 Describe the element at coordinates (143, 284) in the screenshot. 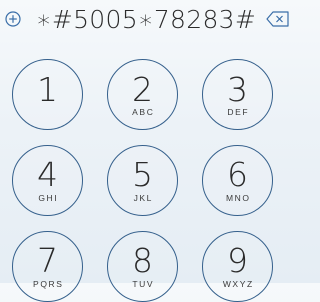

I see `key-letters: TUV` at that location.